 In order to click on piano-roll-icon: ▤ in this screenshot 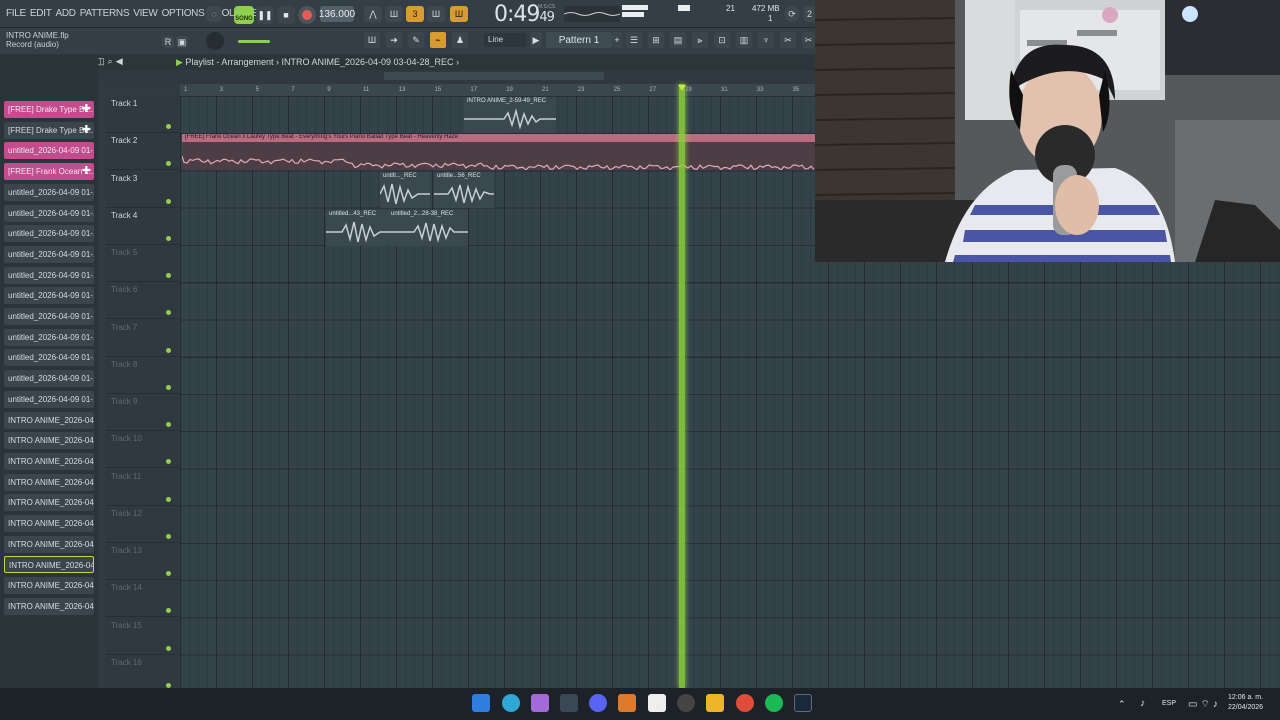, I will do `click(678, 40)`.